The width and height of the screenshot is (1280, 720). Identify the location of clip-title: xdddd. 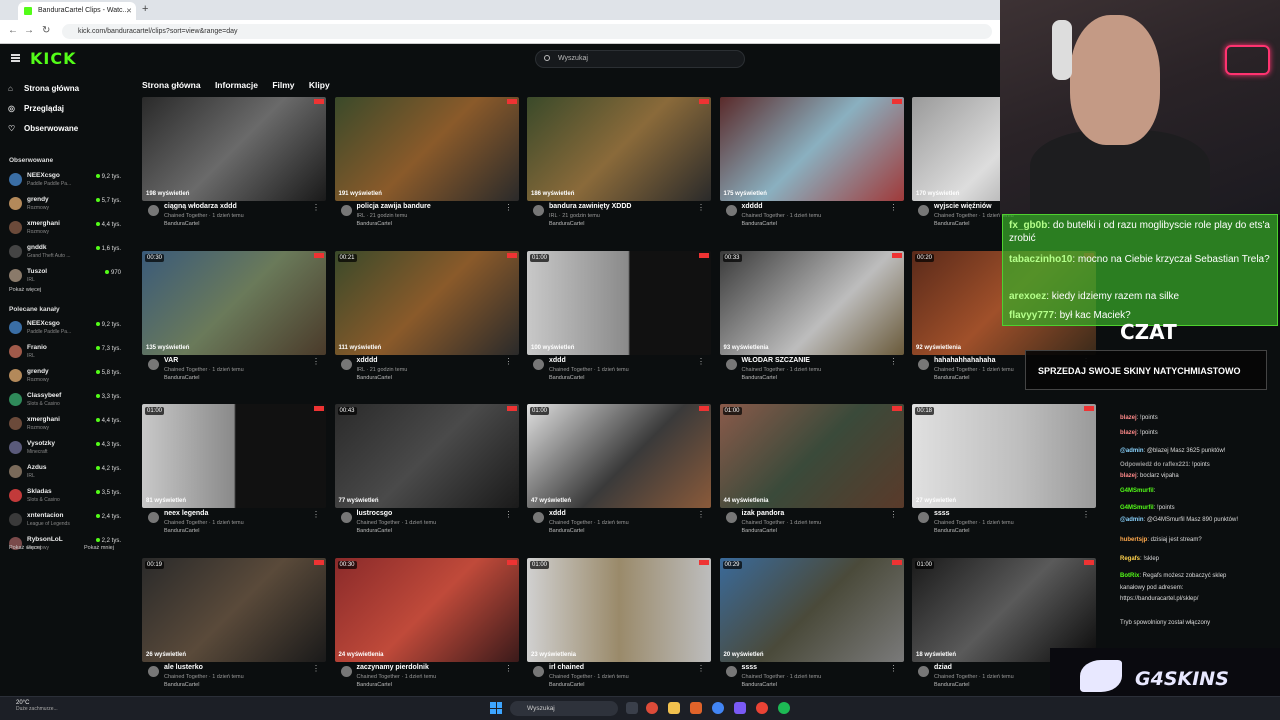
(367, 360).